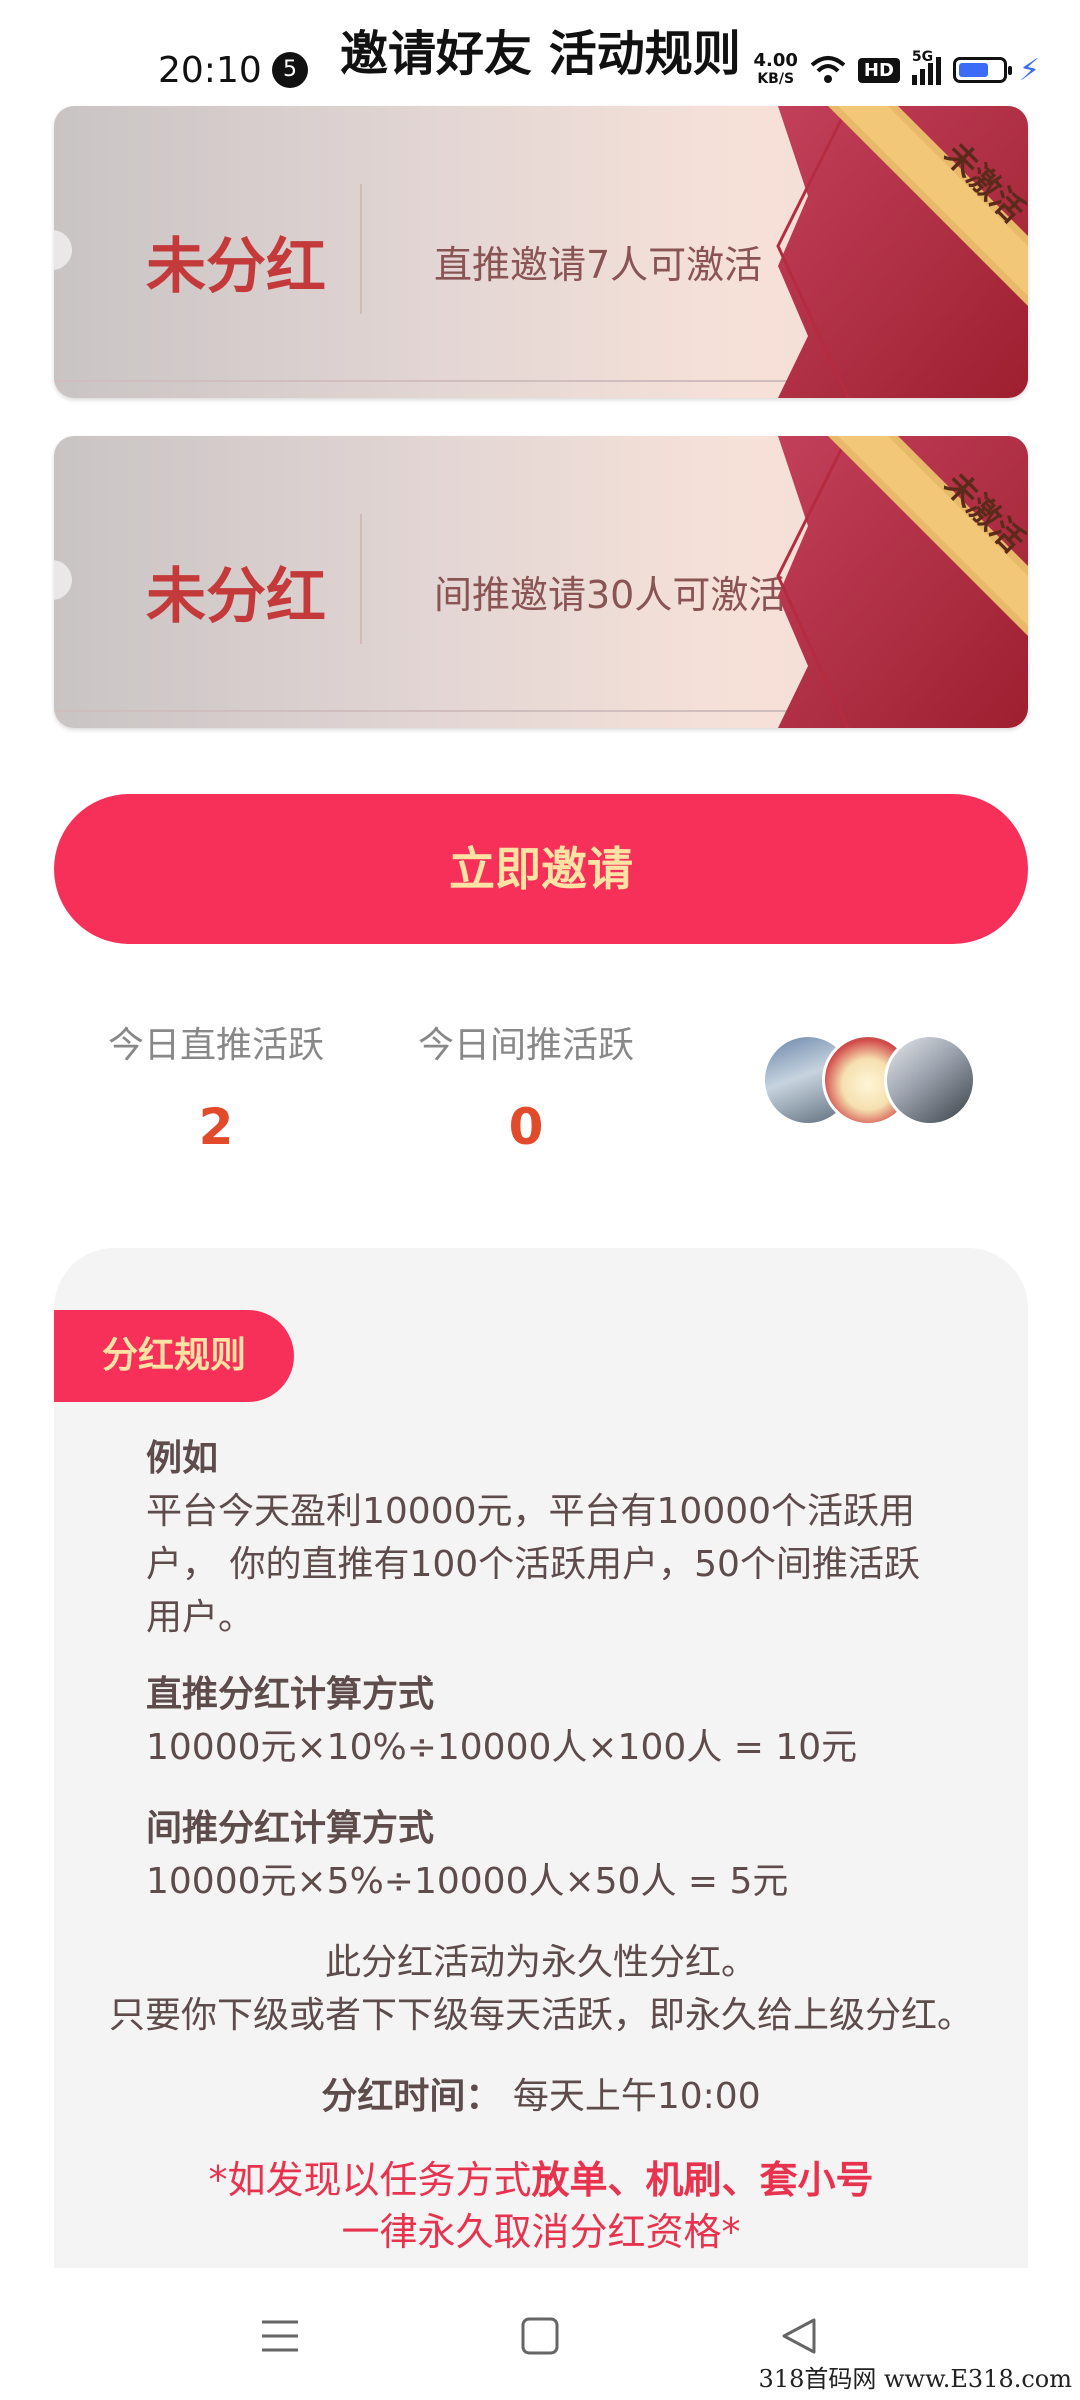  What do you see at coordinates (393, 2096) in the screenshot?
I see `time-label: 分红时间` at bounding box center [393, 2096].